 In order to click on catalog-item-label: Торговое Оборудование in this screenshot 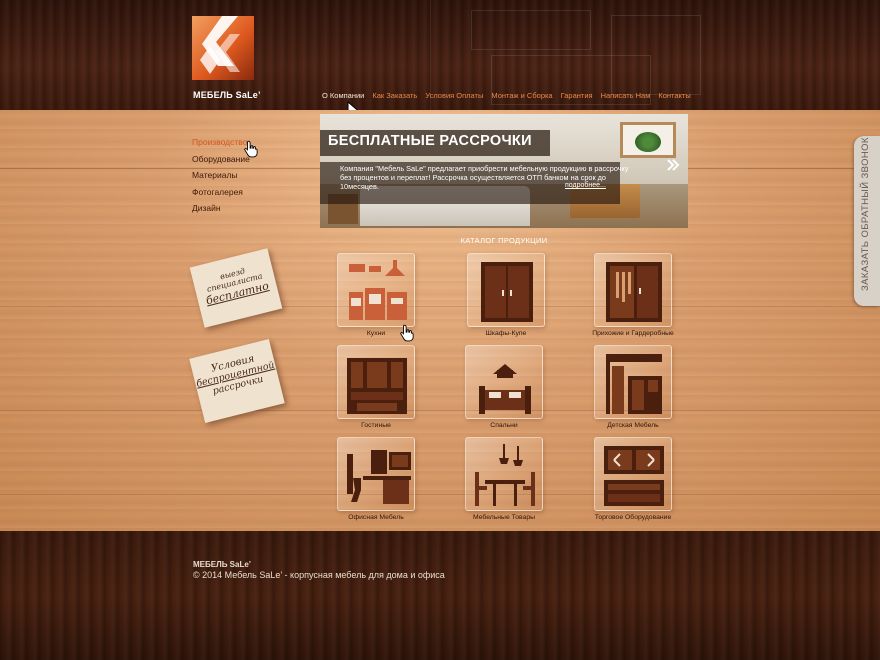, I will do `click(633, 517)`.